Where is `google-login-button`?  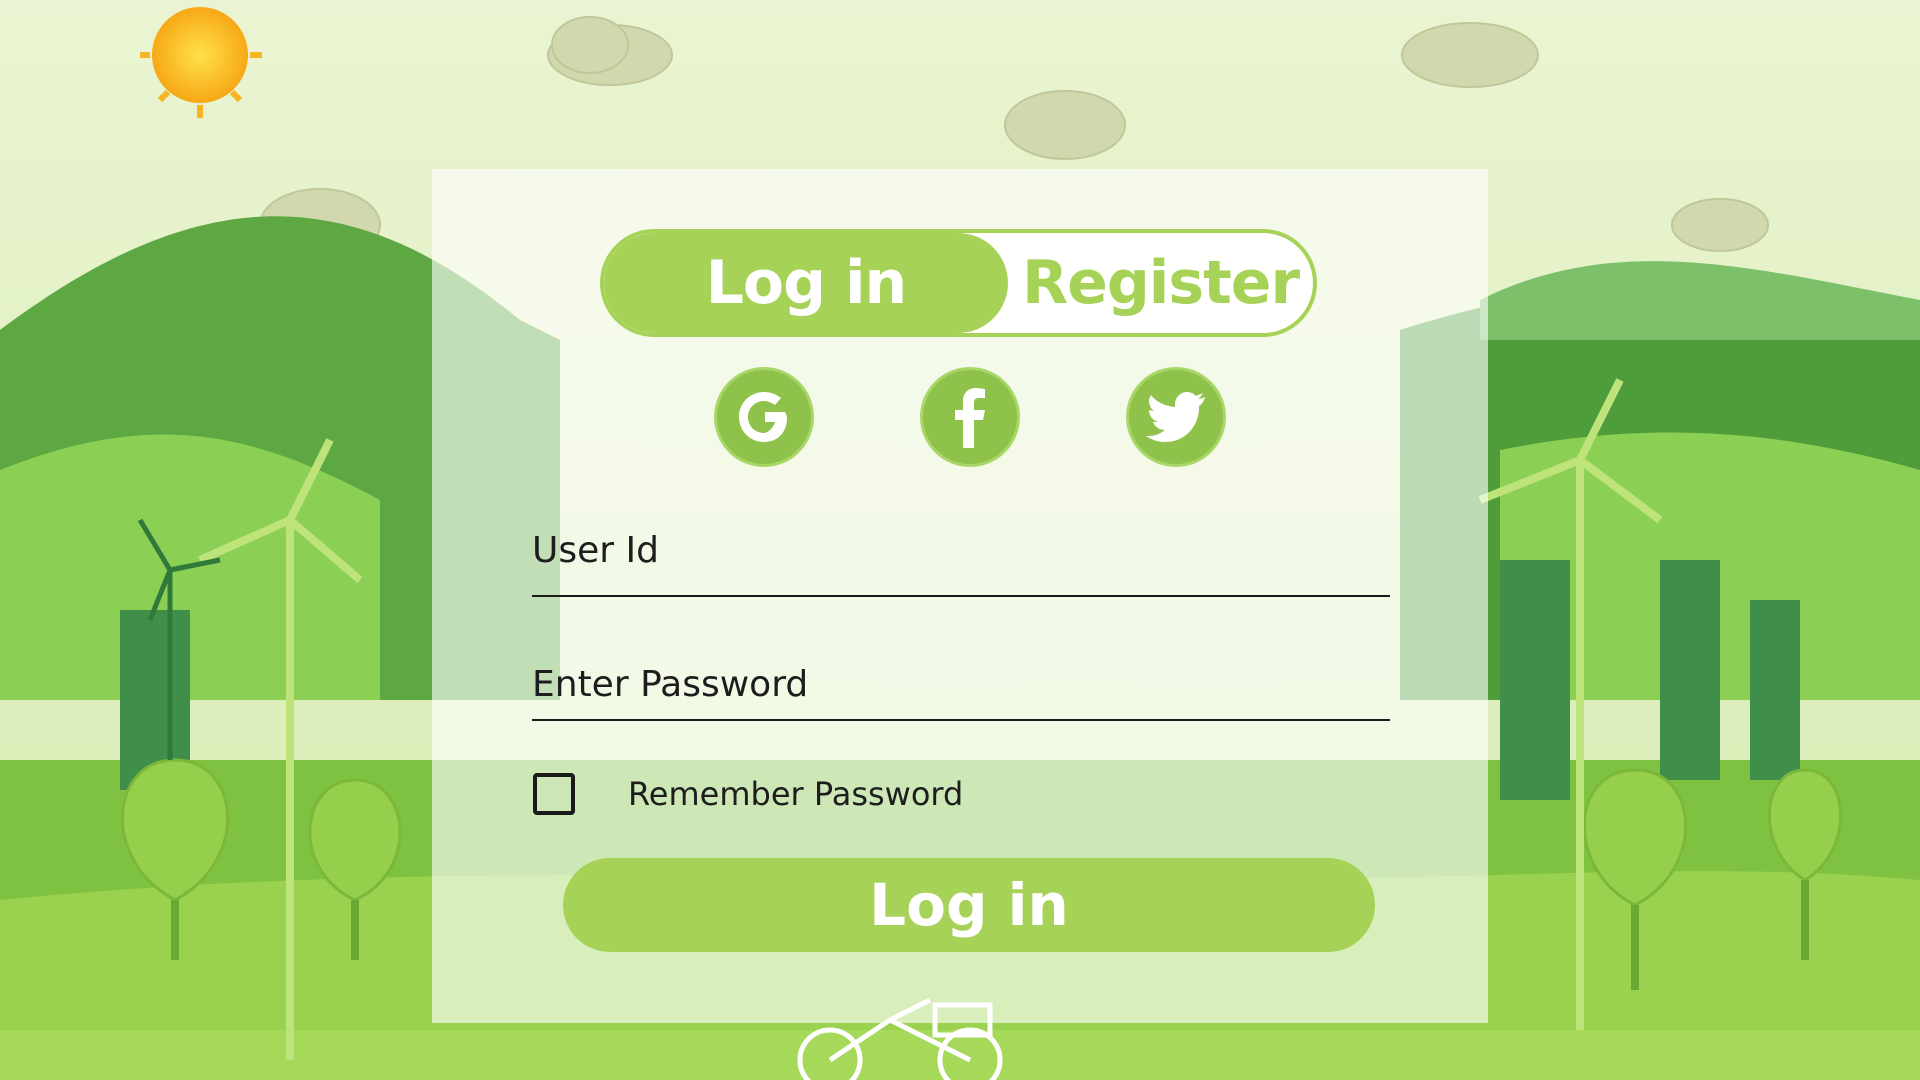 google-login-button is located at coordinates (764, 417).